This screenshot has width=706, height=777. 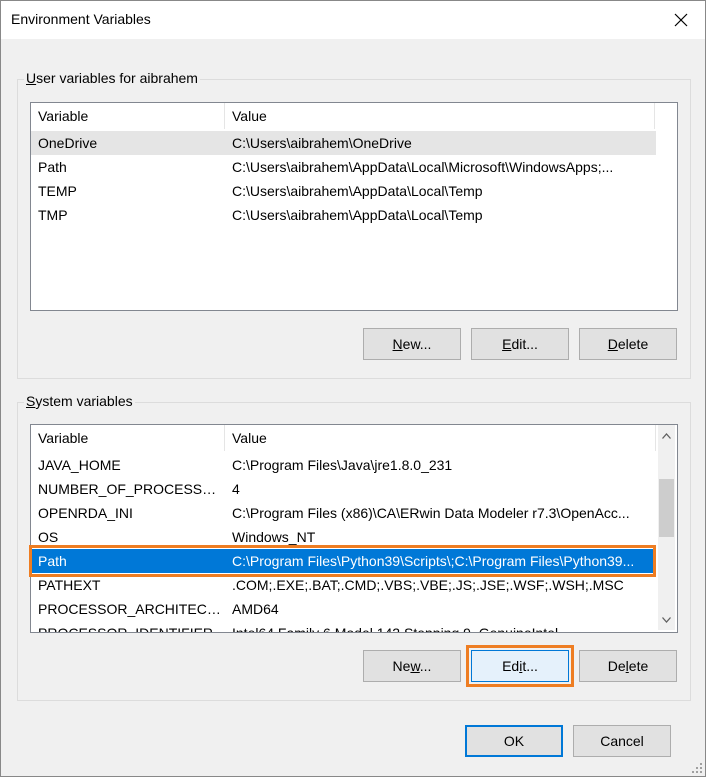 I want to click on table-row: OneDrive C:\Users\aibrahem\OneDrive, so click(x=343, y=143).